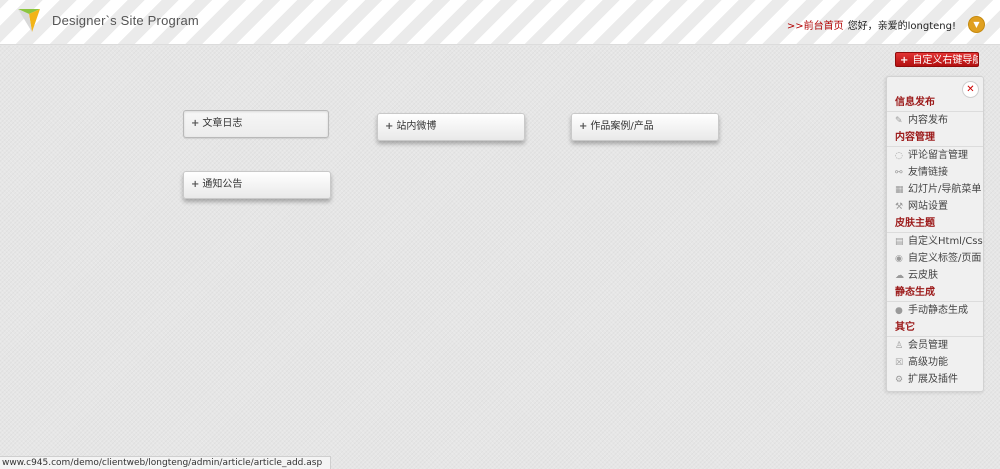  What do you see at coordinates (899, 242) in the screenshot?
I see `code-icon: ▤` at bounding box center [899, 242].